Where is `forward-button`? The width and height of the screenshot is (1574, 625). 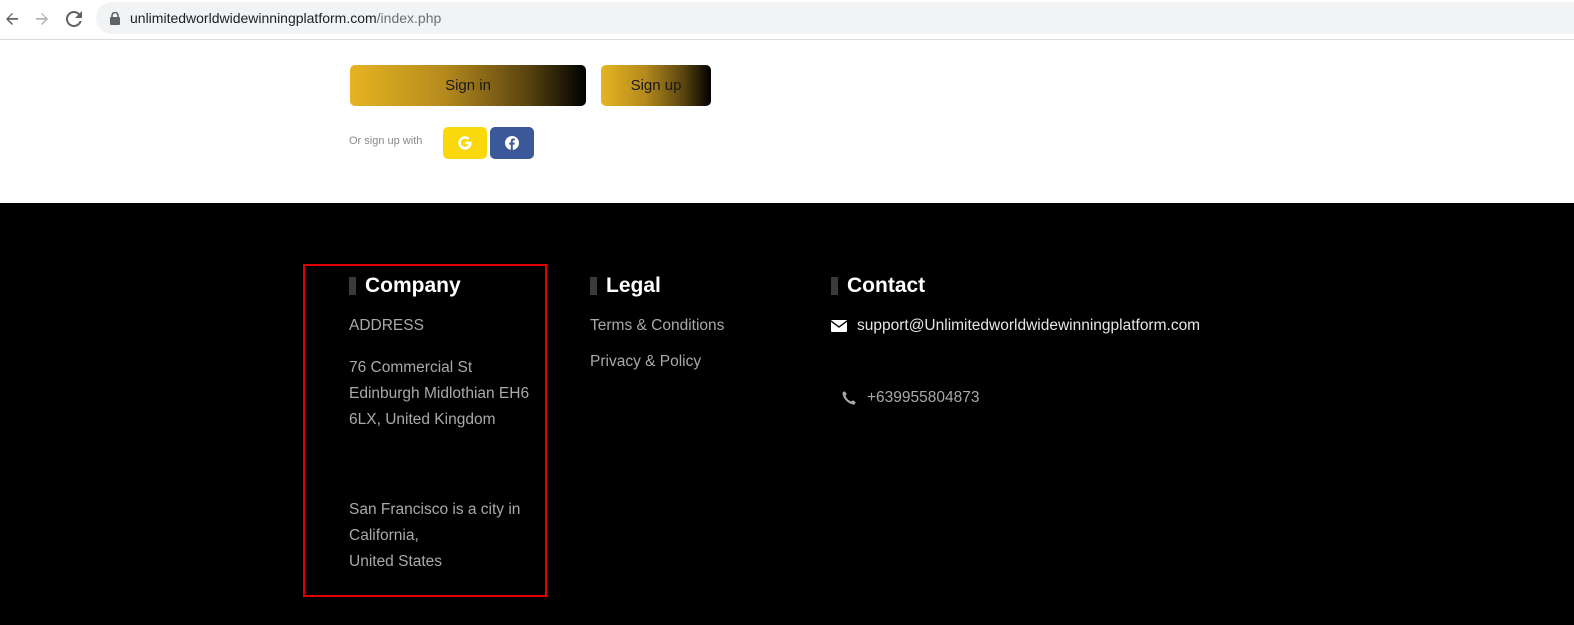 forward-button is located at coordinates (42, 19).